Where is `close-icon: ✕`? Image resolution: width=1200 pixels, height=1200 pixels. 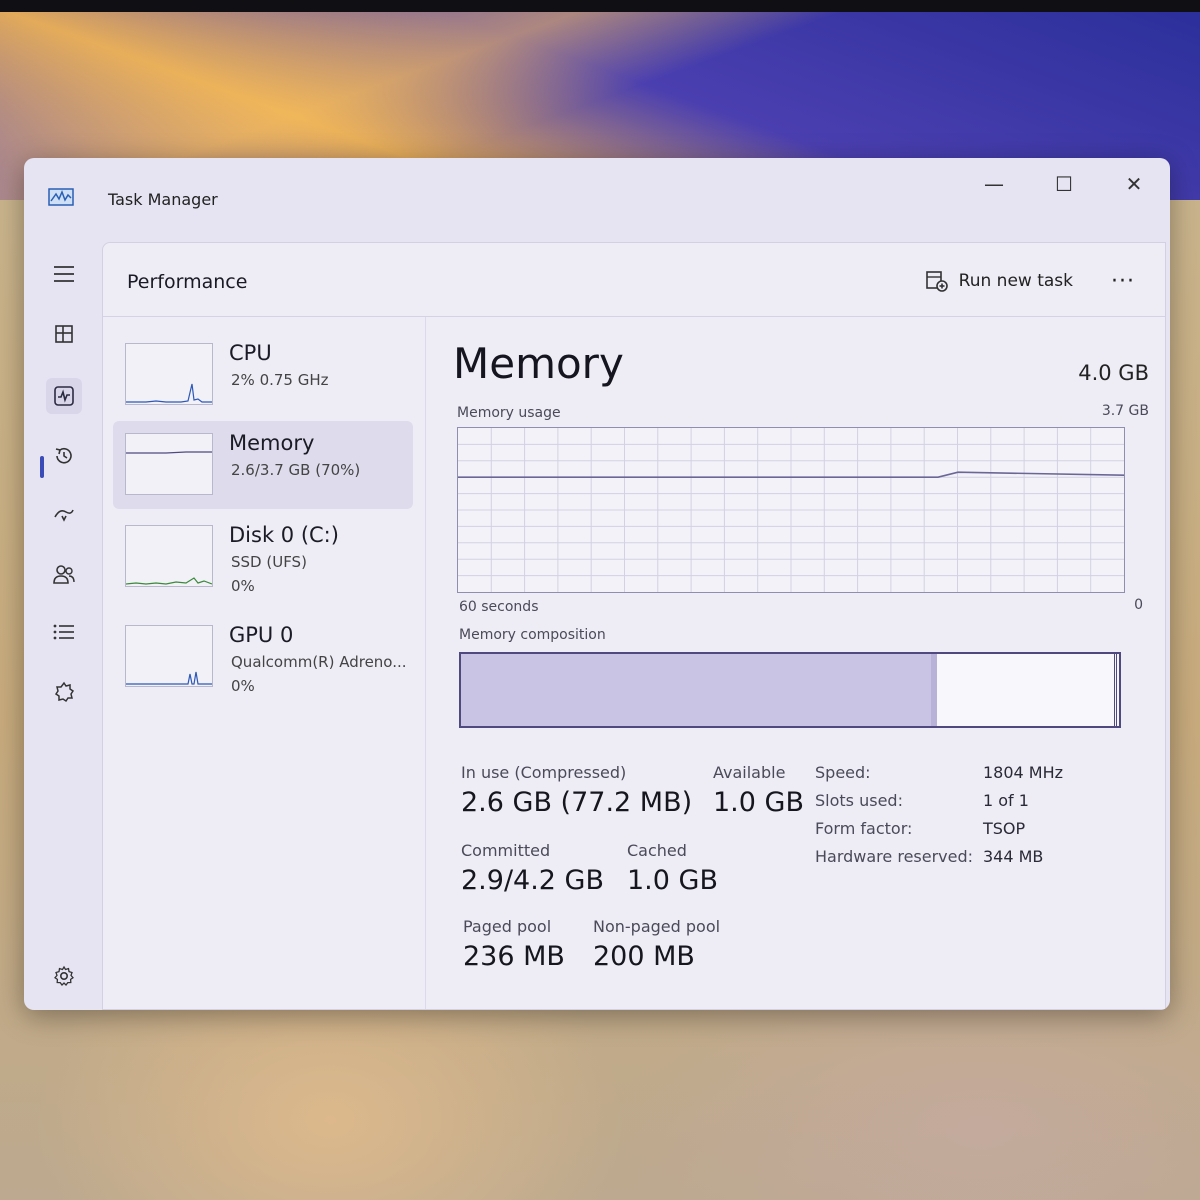
close-icon: ✕ is located at coordinates (1134, 184).